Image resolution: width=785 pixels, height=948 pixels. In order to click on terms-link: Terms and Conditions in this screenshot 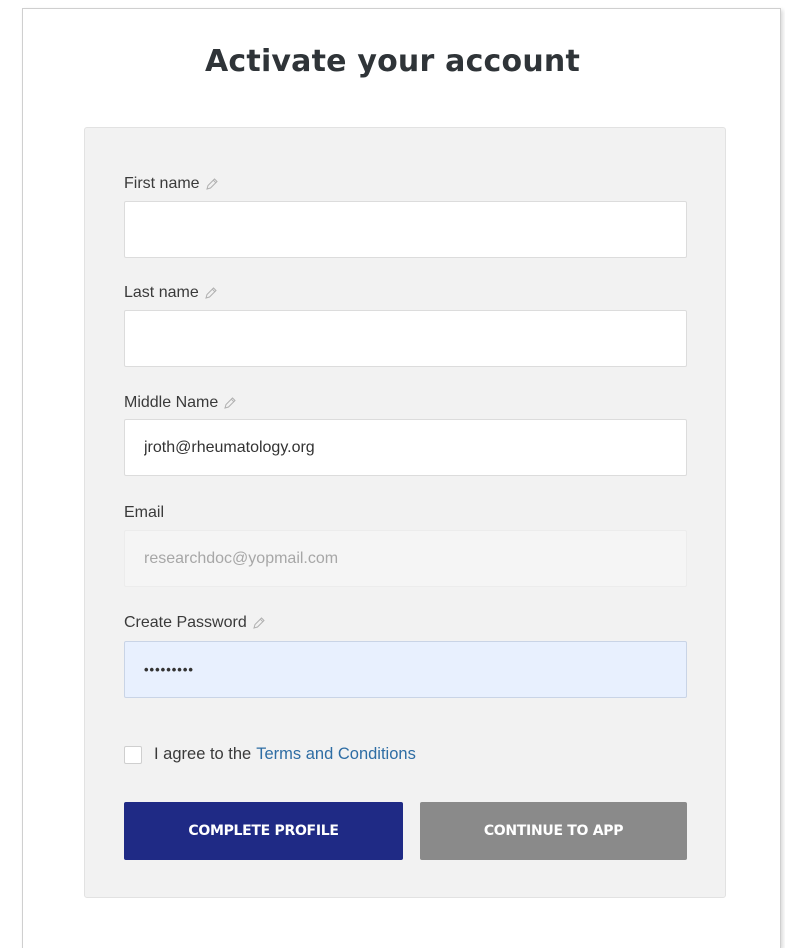, I will do `click(336, 754)`.